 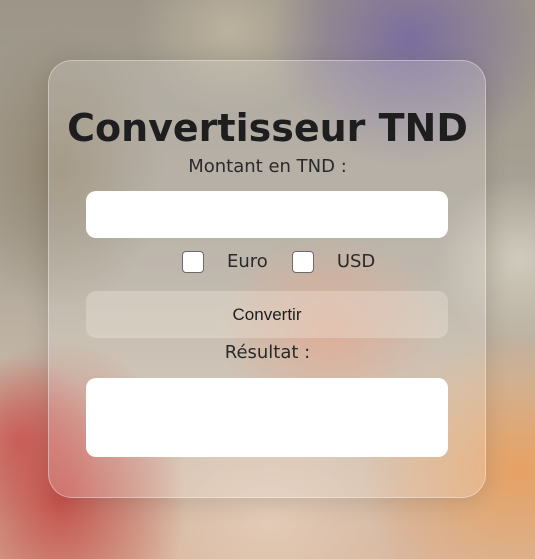 I want to click on amount-input, so click(x=267, y=214).